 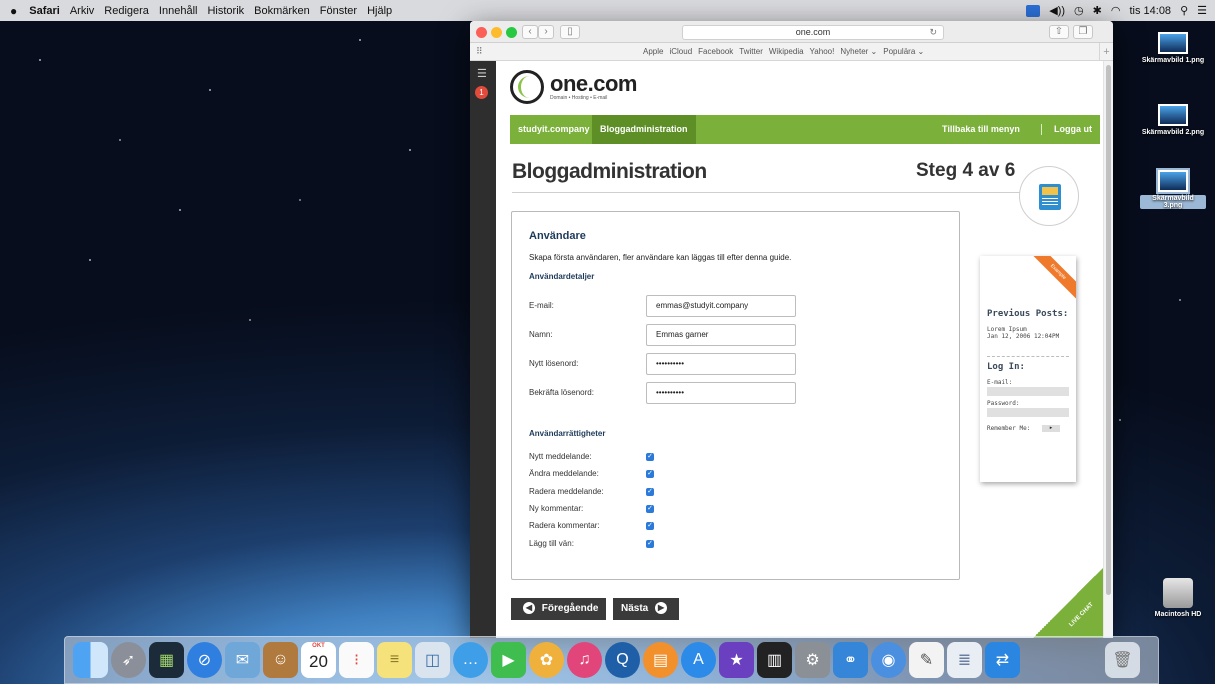 What do you see at coordinates (1202, 10) in the screenshot?
I see `notification-center-icon: ☰` at bounding box center [1202, 10].